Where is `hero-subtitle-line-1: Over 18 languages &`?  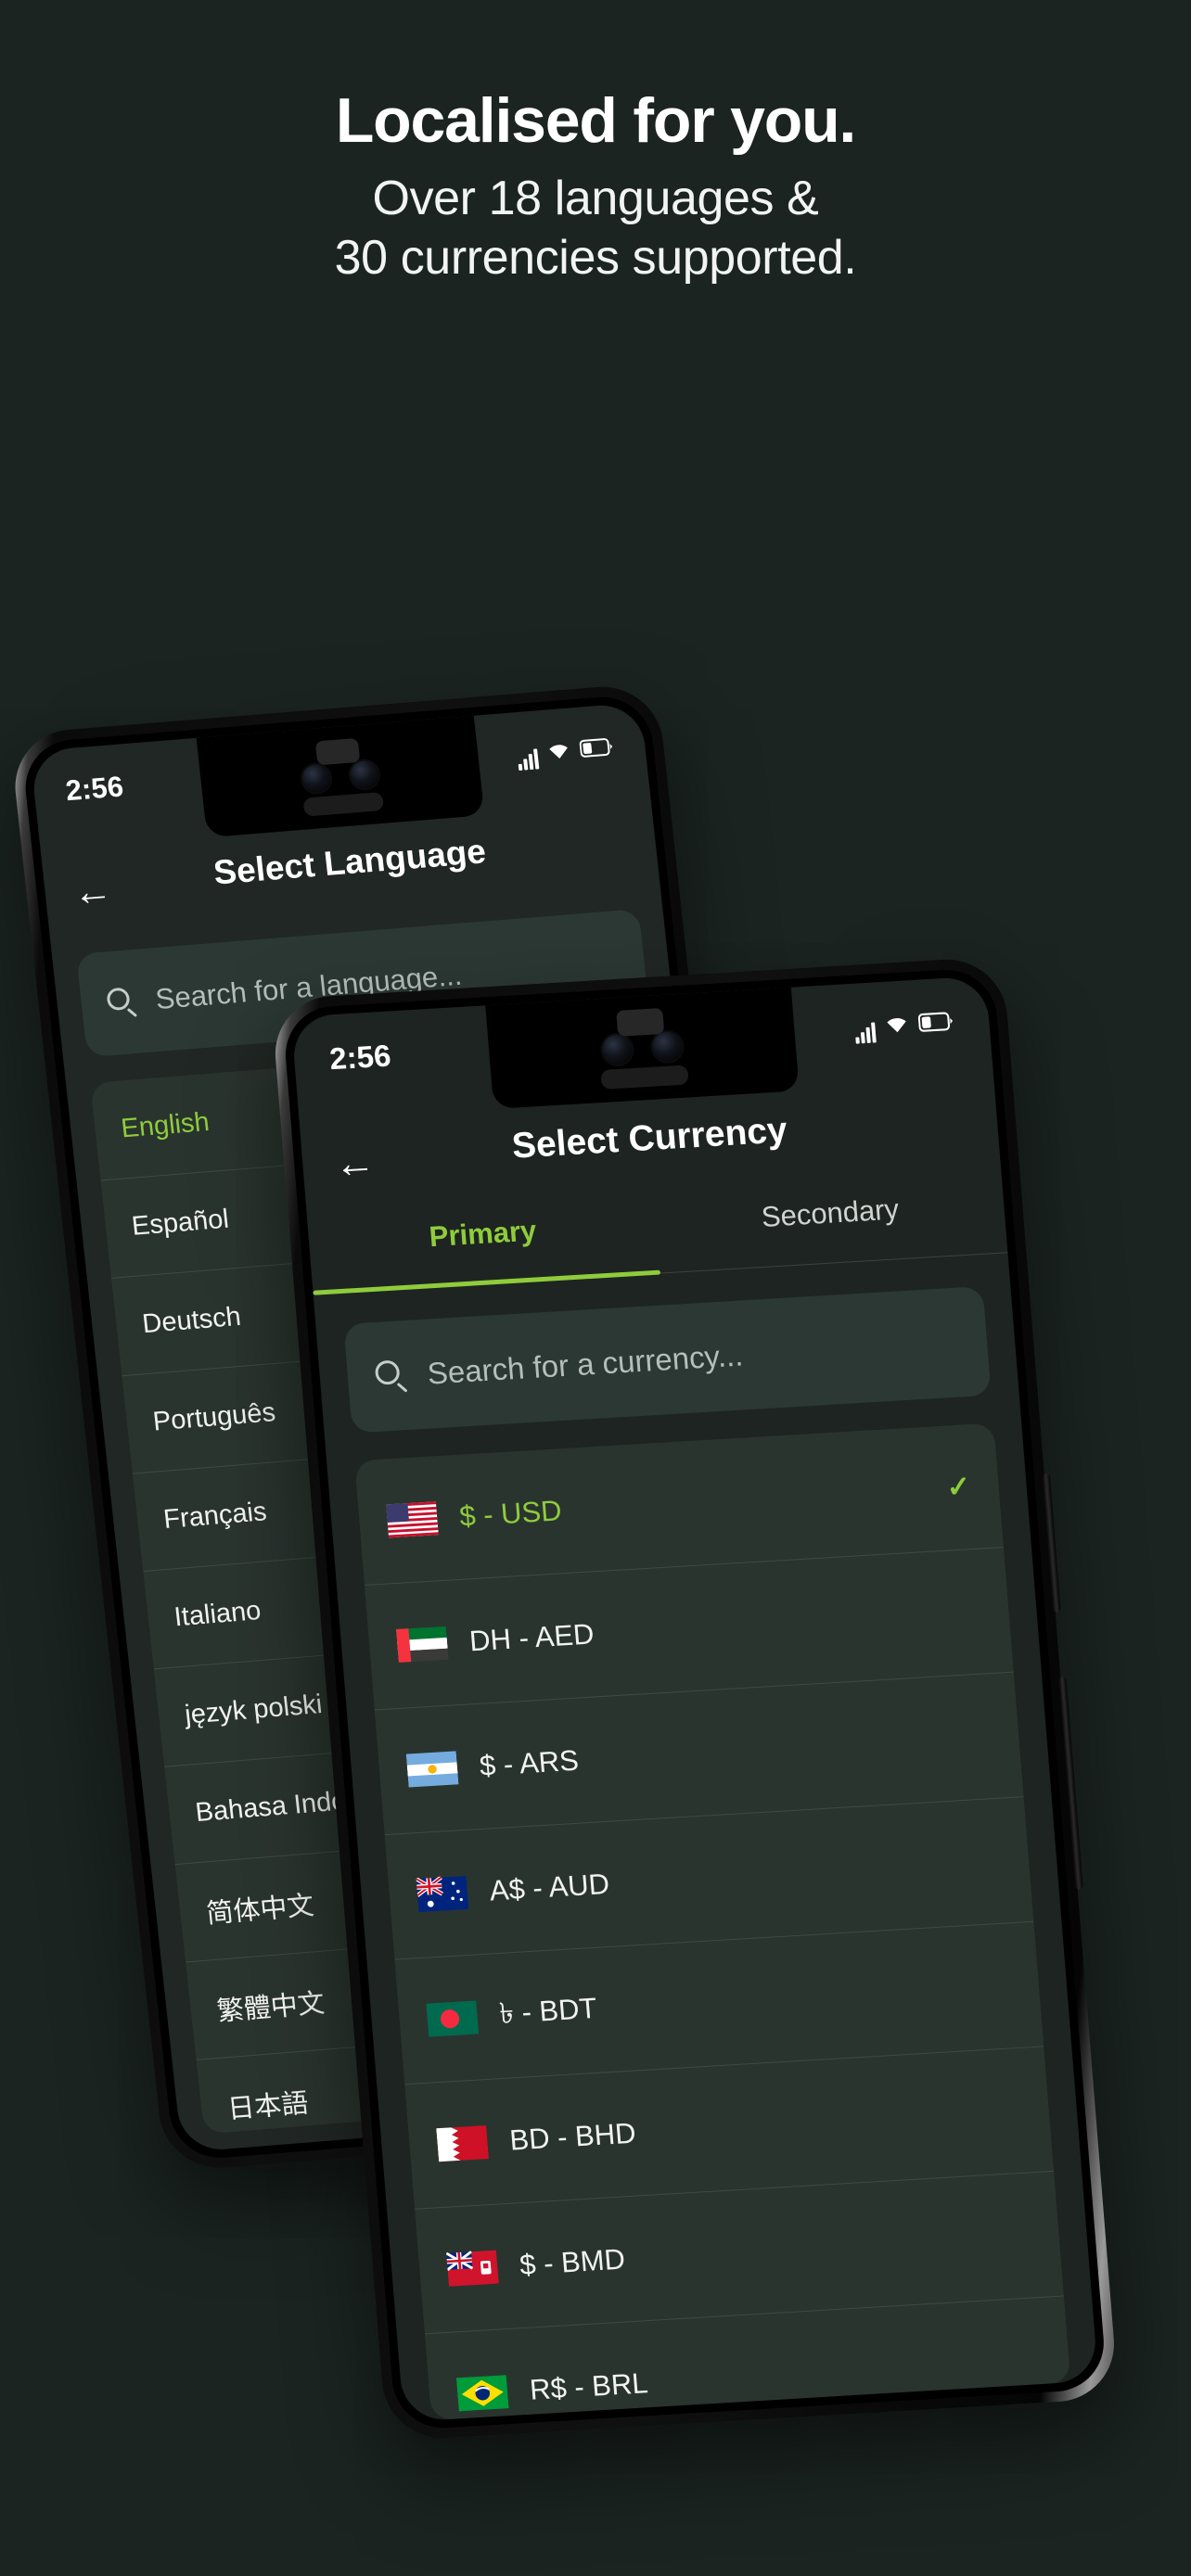 hero-subtitle-line-1: Over 18 languages & is located at coordinates (595, 198).